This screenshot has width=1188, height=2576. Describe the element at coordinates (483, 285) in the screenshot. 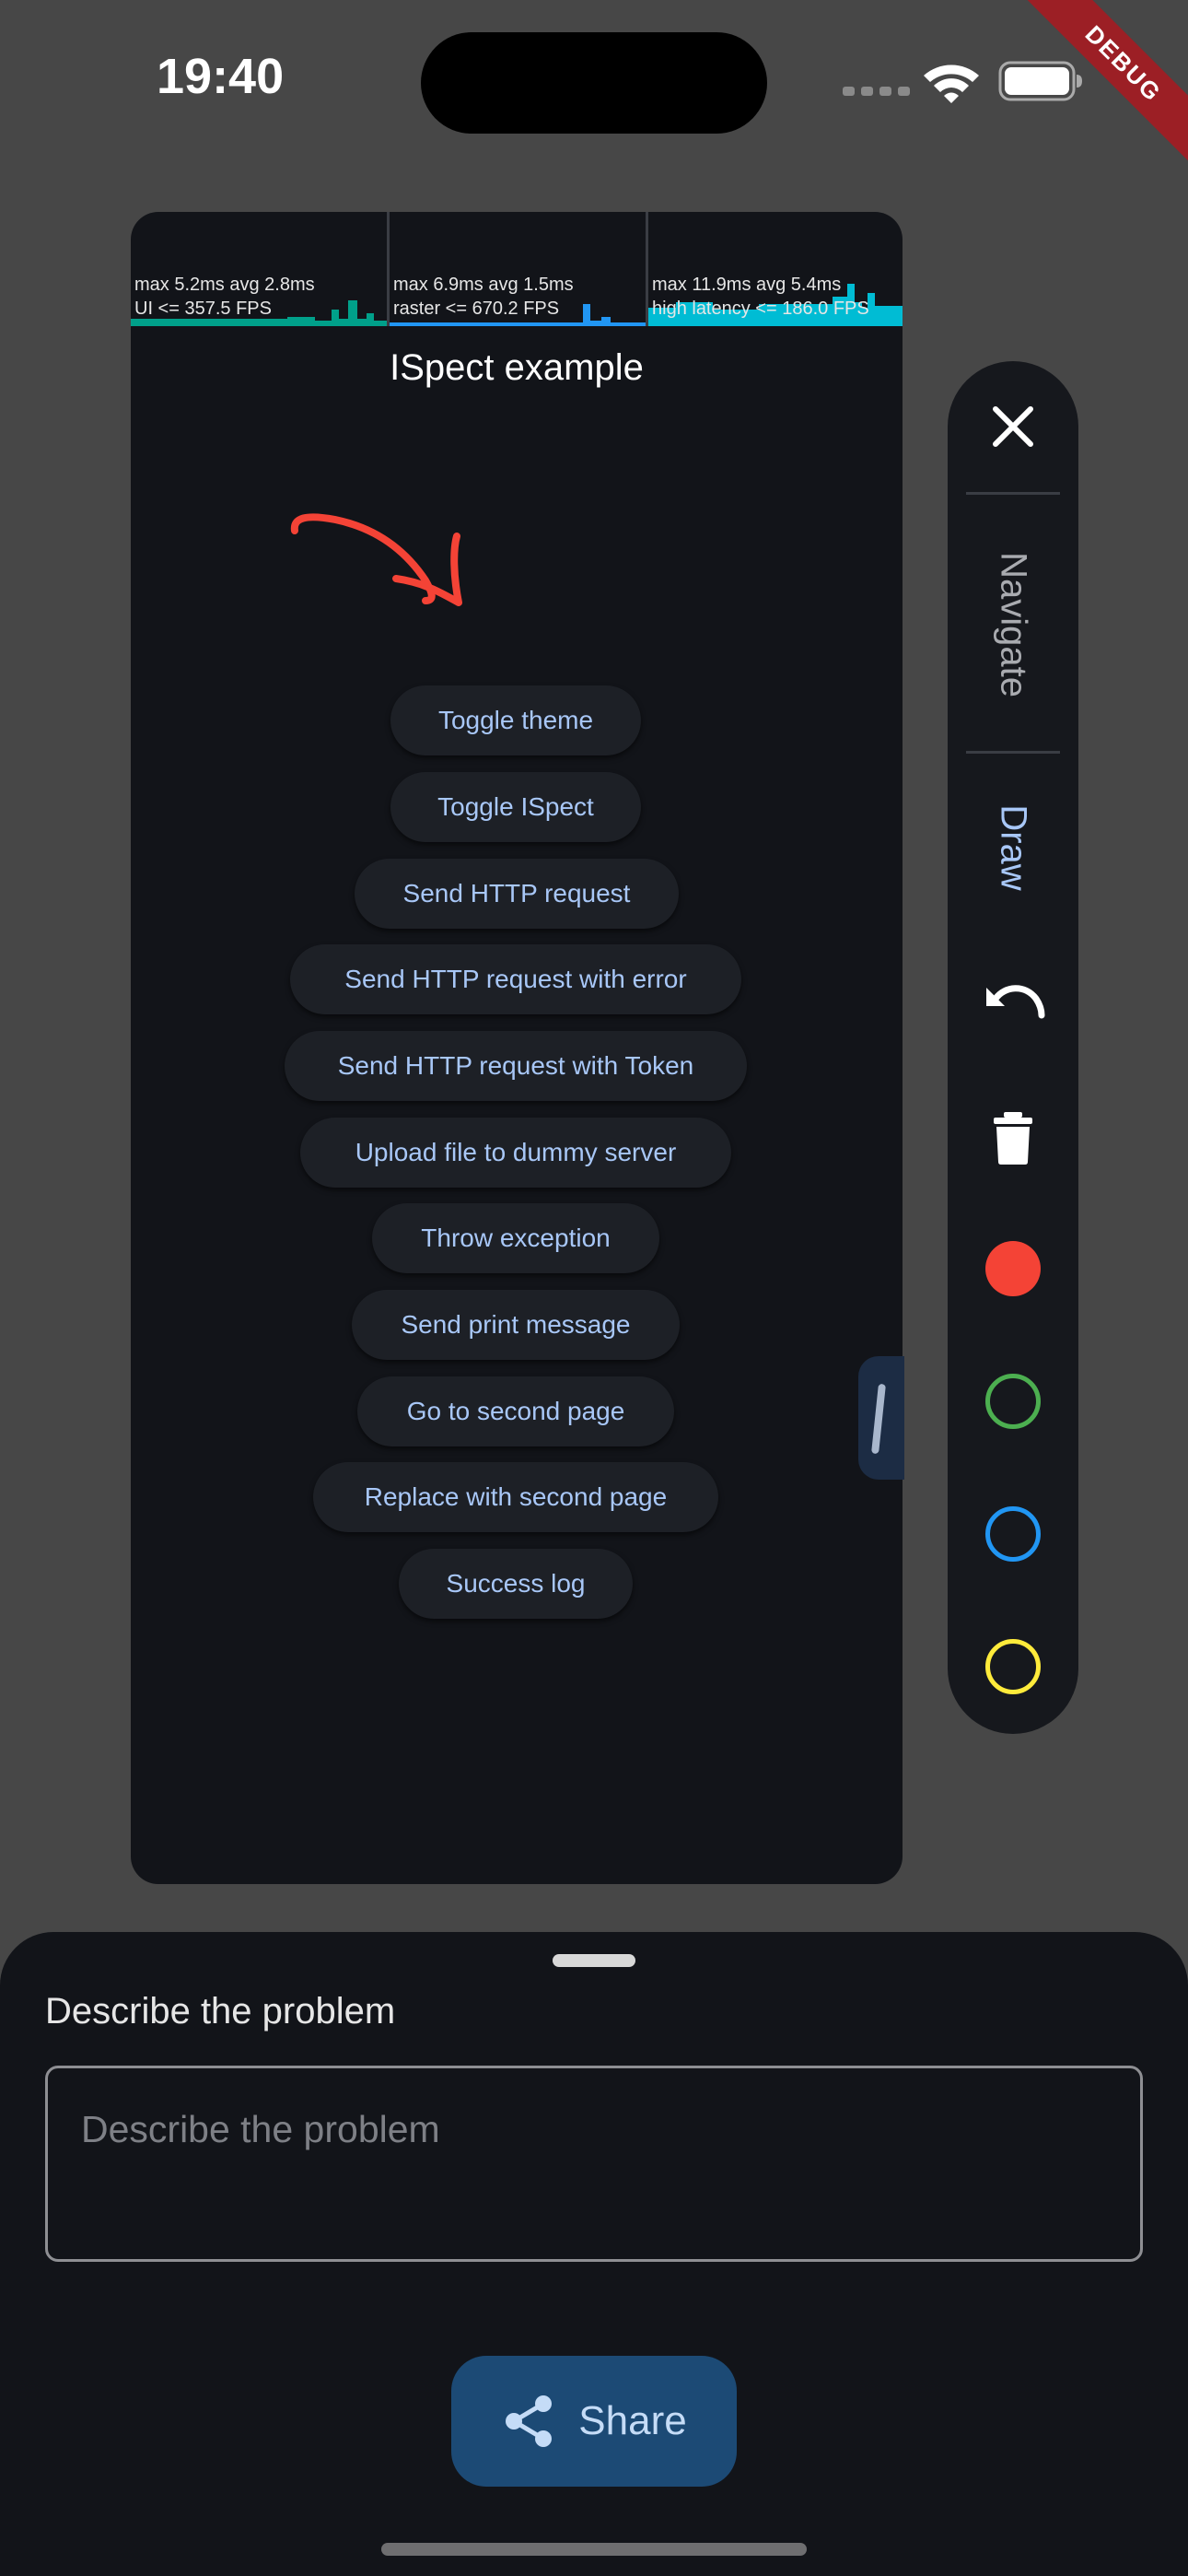

I see `perf-raster-stats: max 6.9ms avg 1.5ms` at that location.